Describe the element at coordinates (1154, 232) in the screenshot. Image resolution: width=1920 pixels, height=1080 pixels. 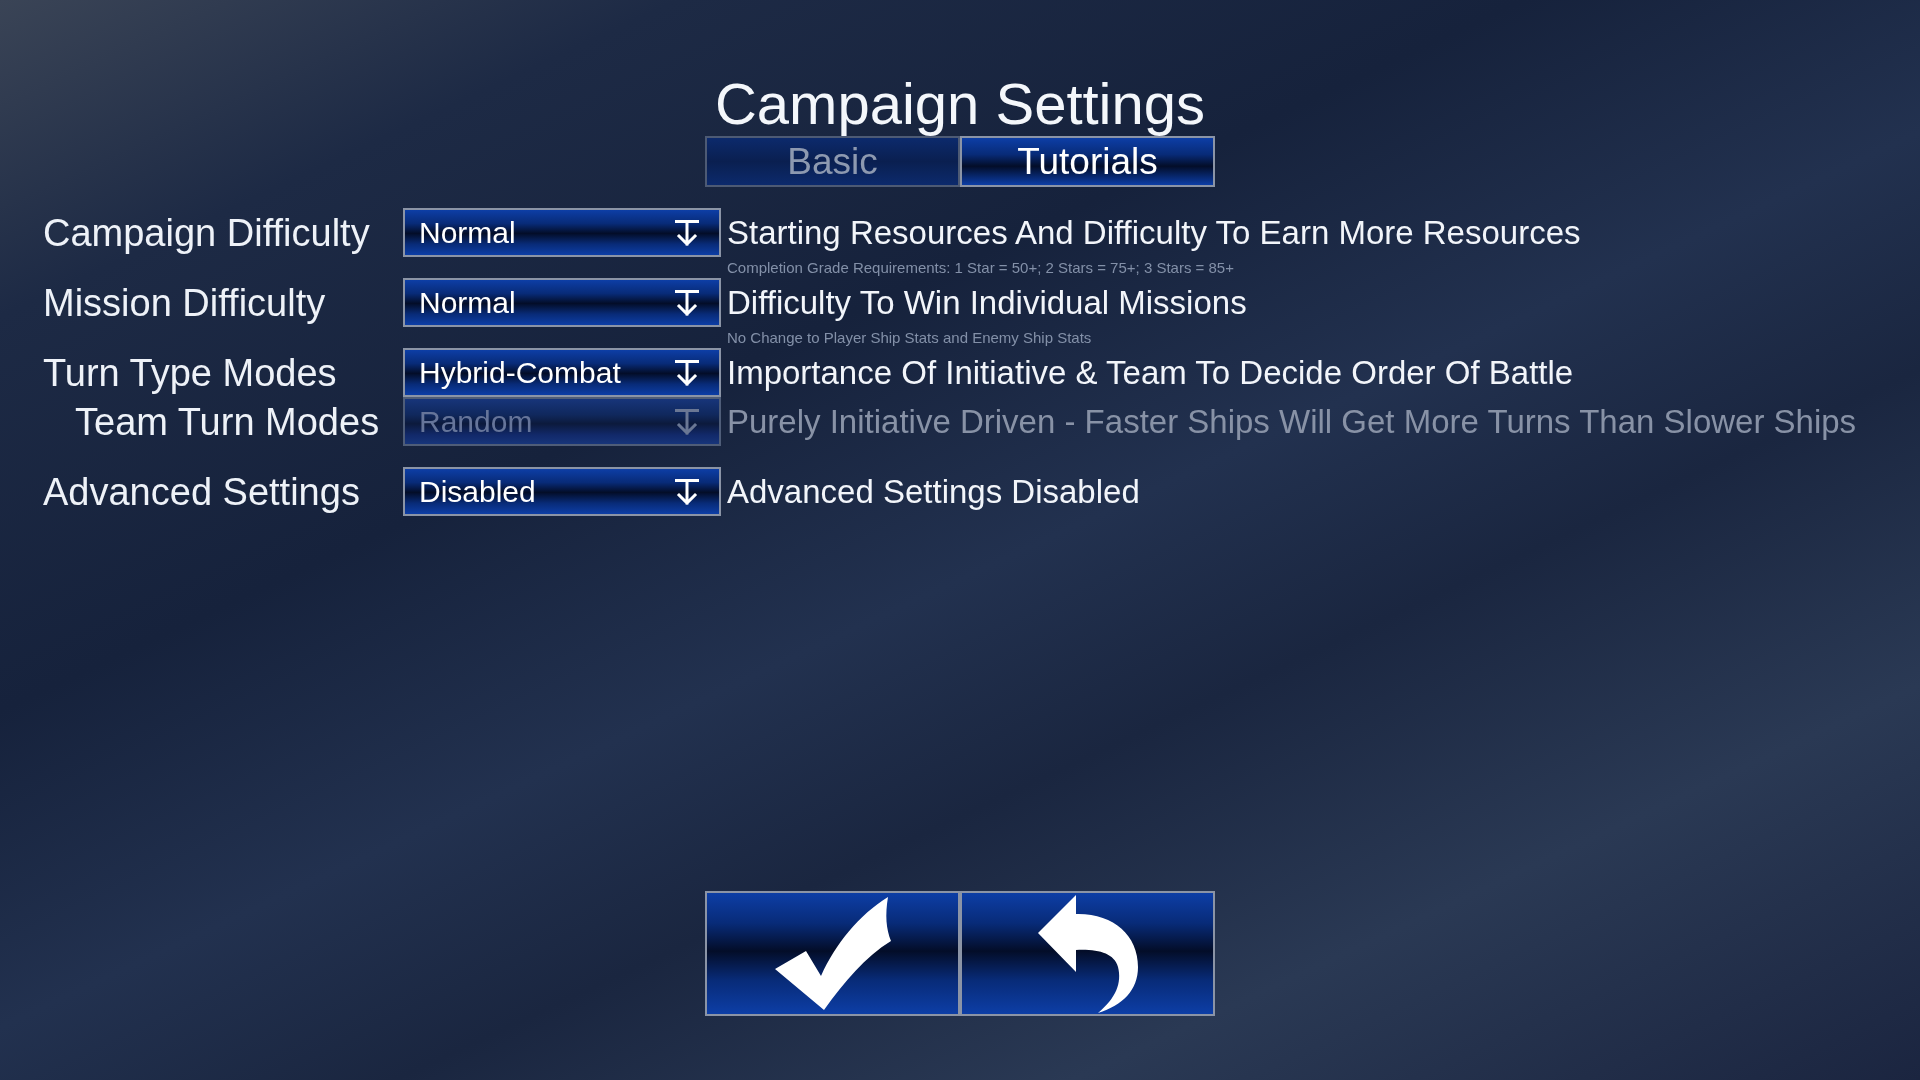
I see `setting-description: Starting Resources And Difficulty To Earn More Resources` at that location.